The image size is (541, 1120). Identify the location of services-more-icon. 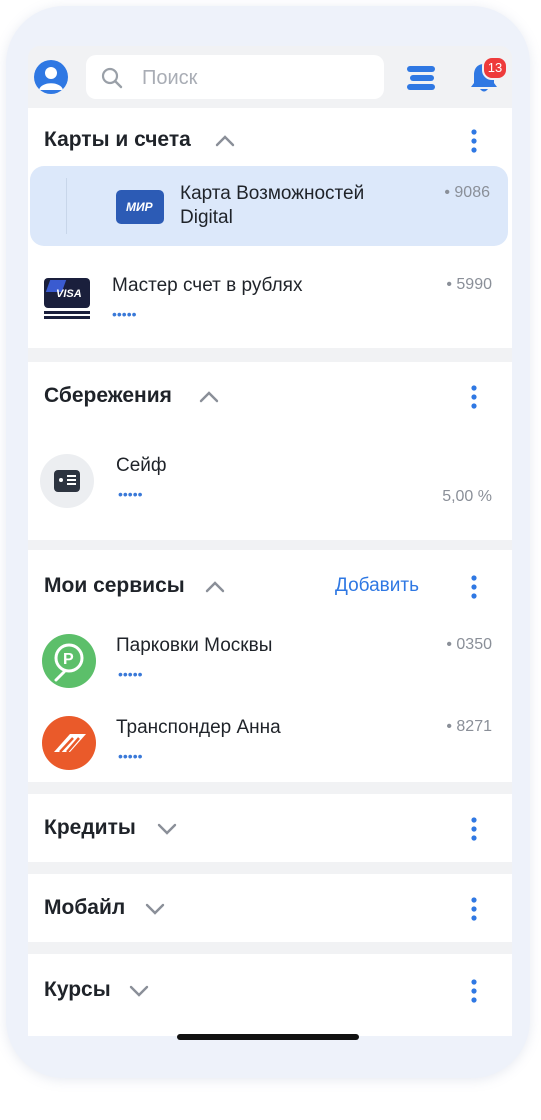
(474, 587).